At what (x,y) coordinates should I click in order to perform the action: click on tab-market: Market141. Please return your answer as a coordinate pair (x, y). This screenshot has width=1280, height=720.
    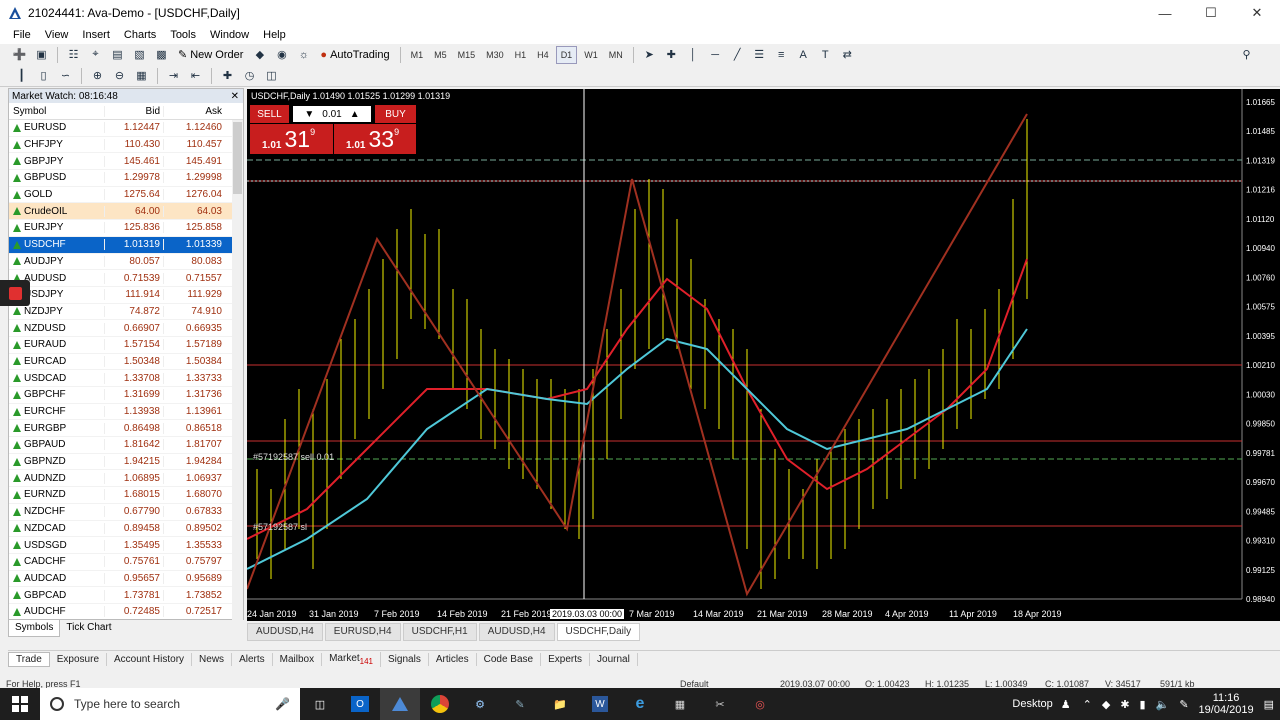
    Looking at the image, I should click on (352, 659).